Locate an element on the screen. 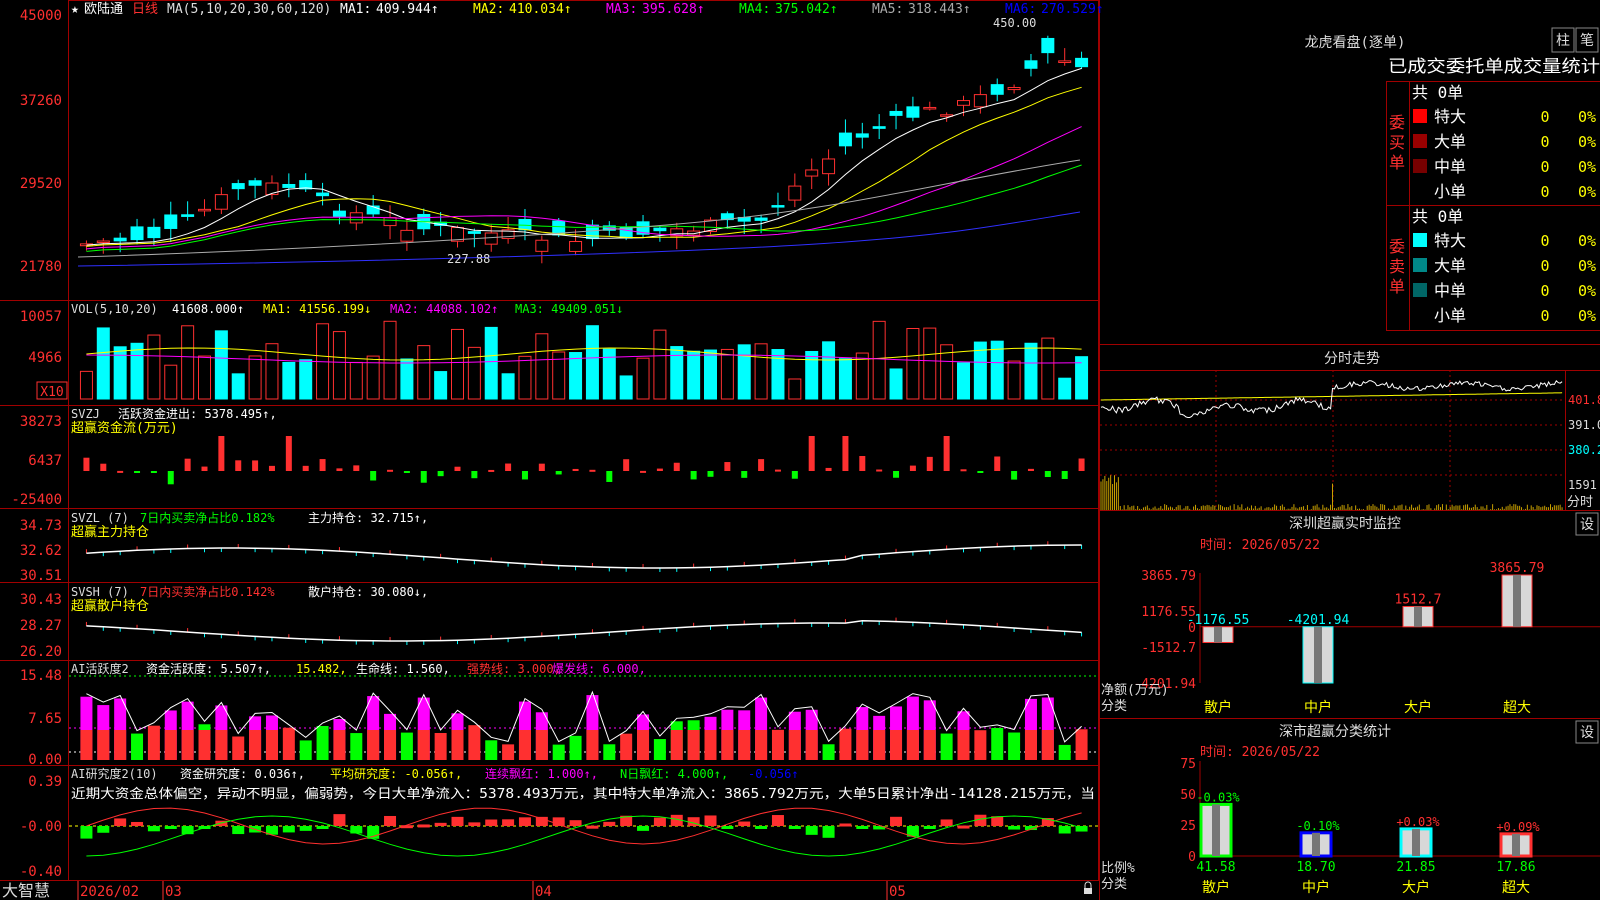  fund-flow-plot is located at coordinates (584, 460).